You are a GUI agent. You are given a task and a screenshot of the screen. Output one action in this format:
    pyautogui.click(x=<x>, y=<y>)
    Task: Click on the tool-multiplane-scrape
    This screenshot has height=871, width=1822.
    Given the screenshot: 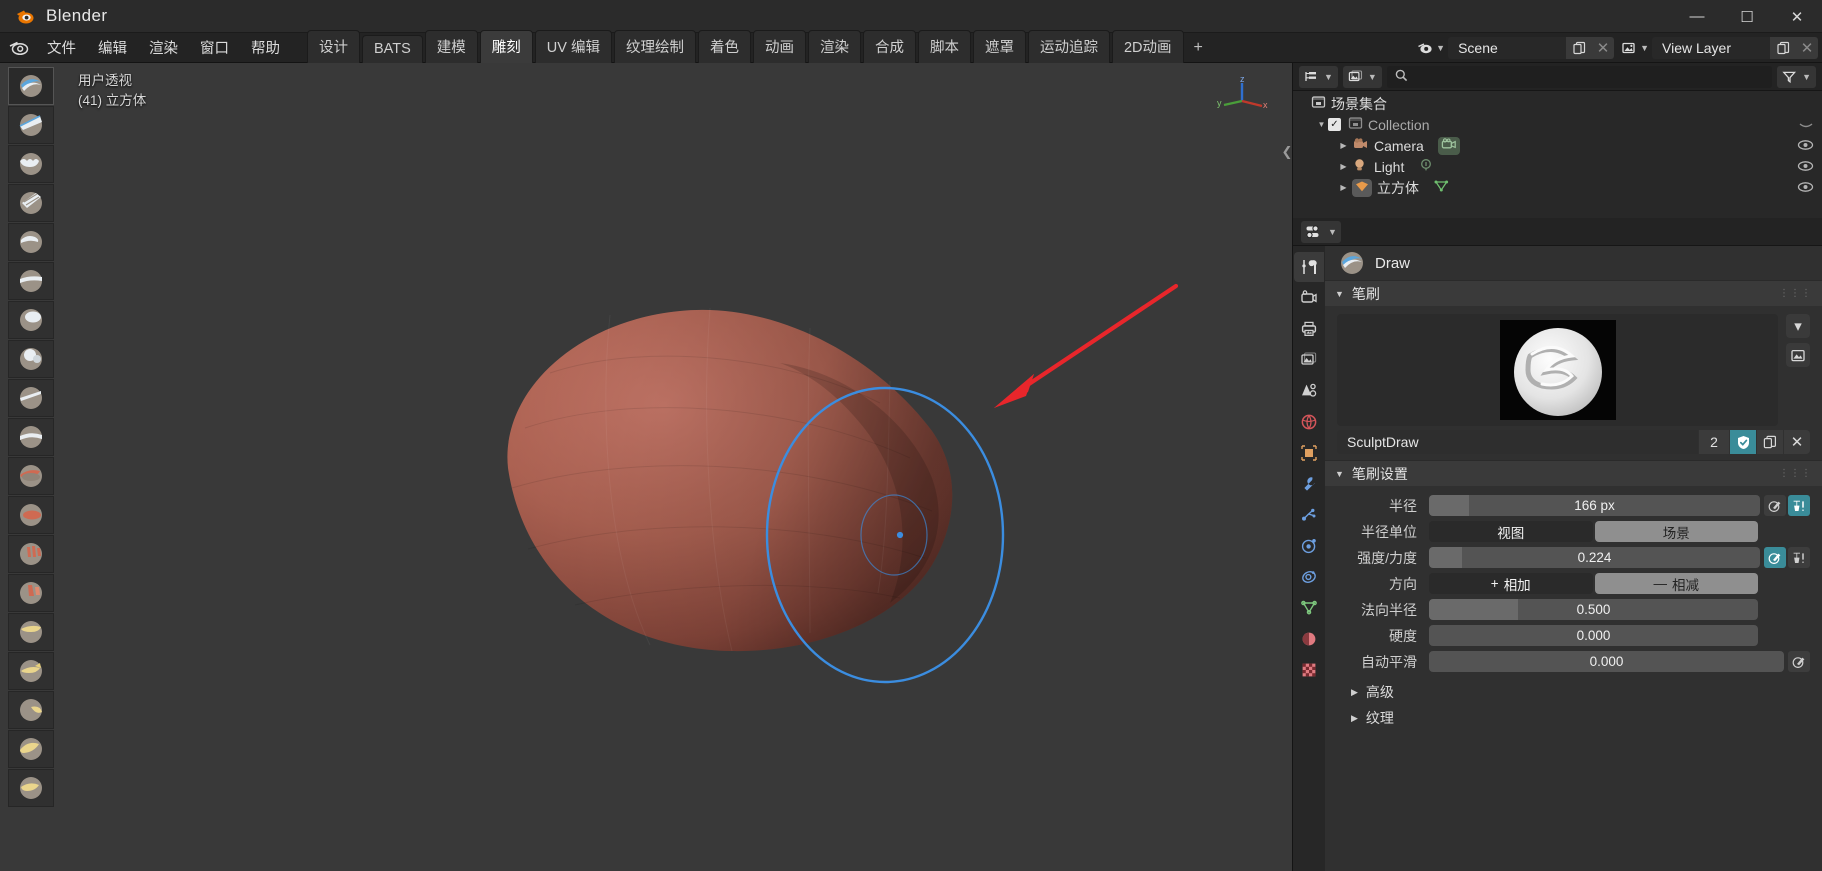 What is the action you would take?
    pyautogui.click(x=31, y=593)
    